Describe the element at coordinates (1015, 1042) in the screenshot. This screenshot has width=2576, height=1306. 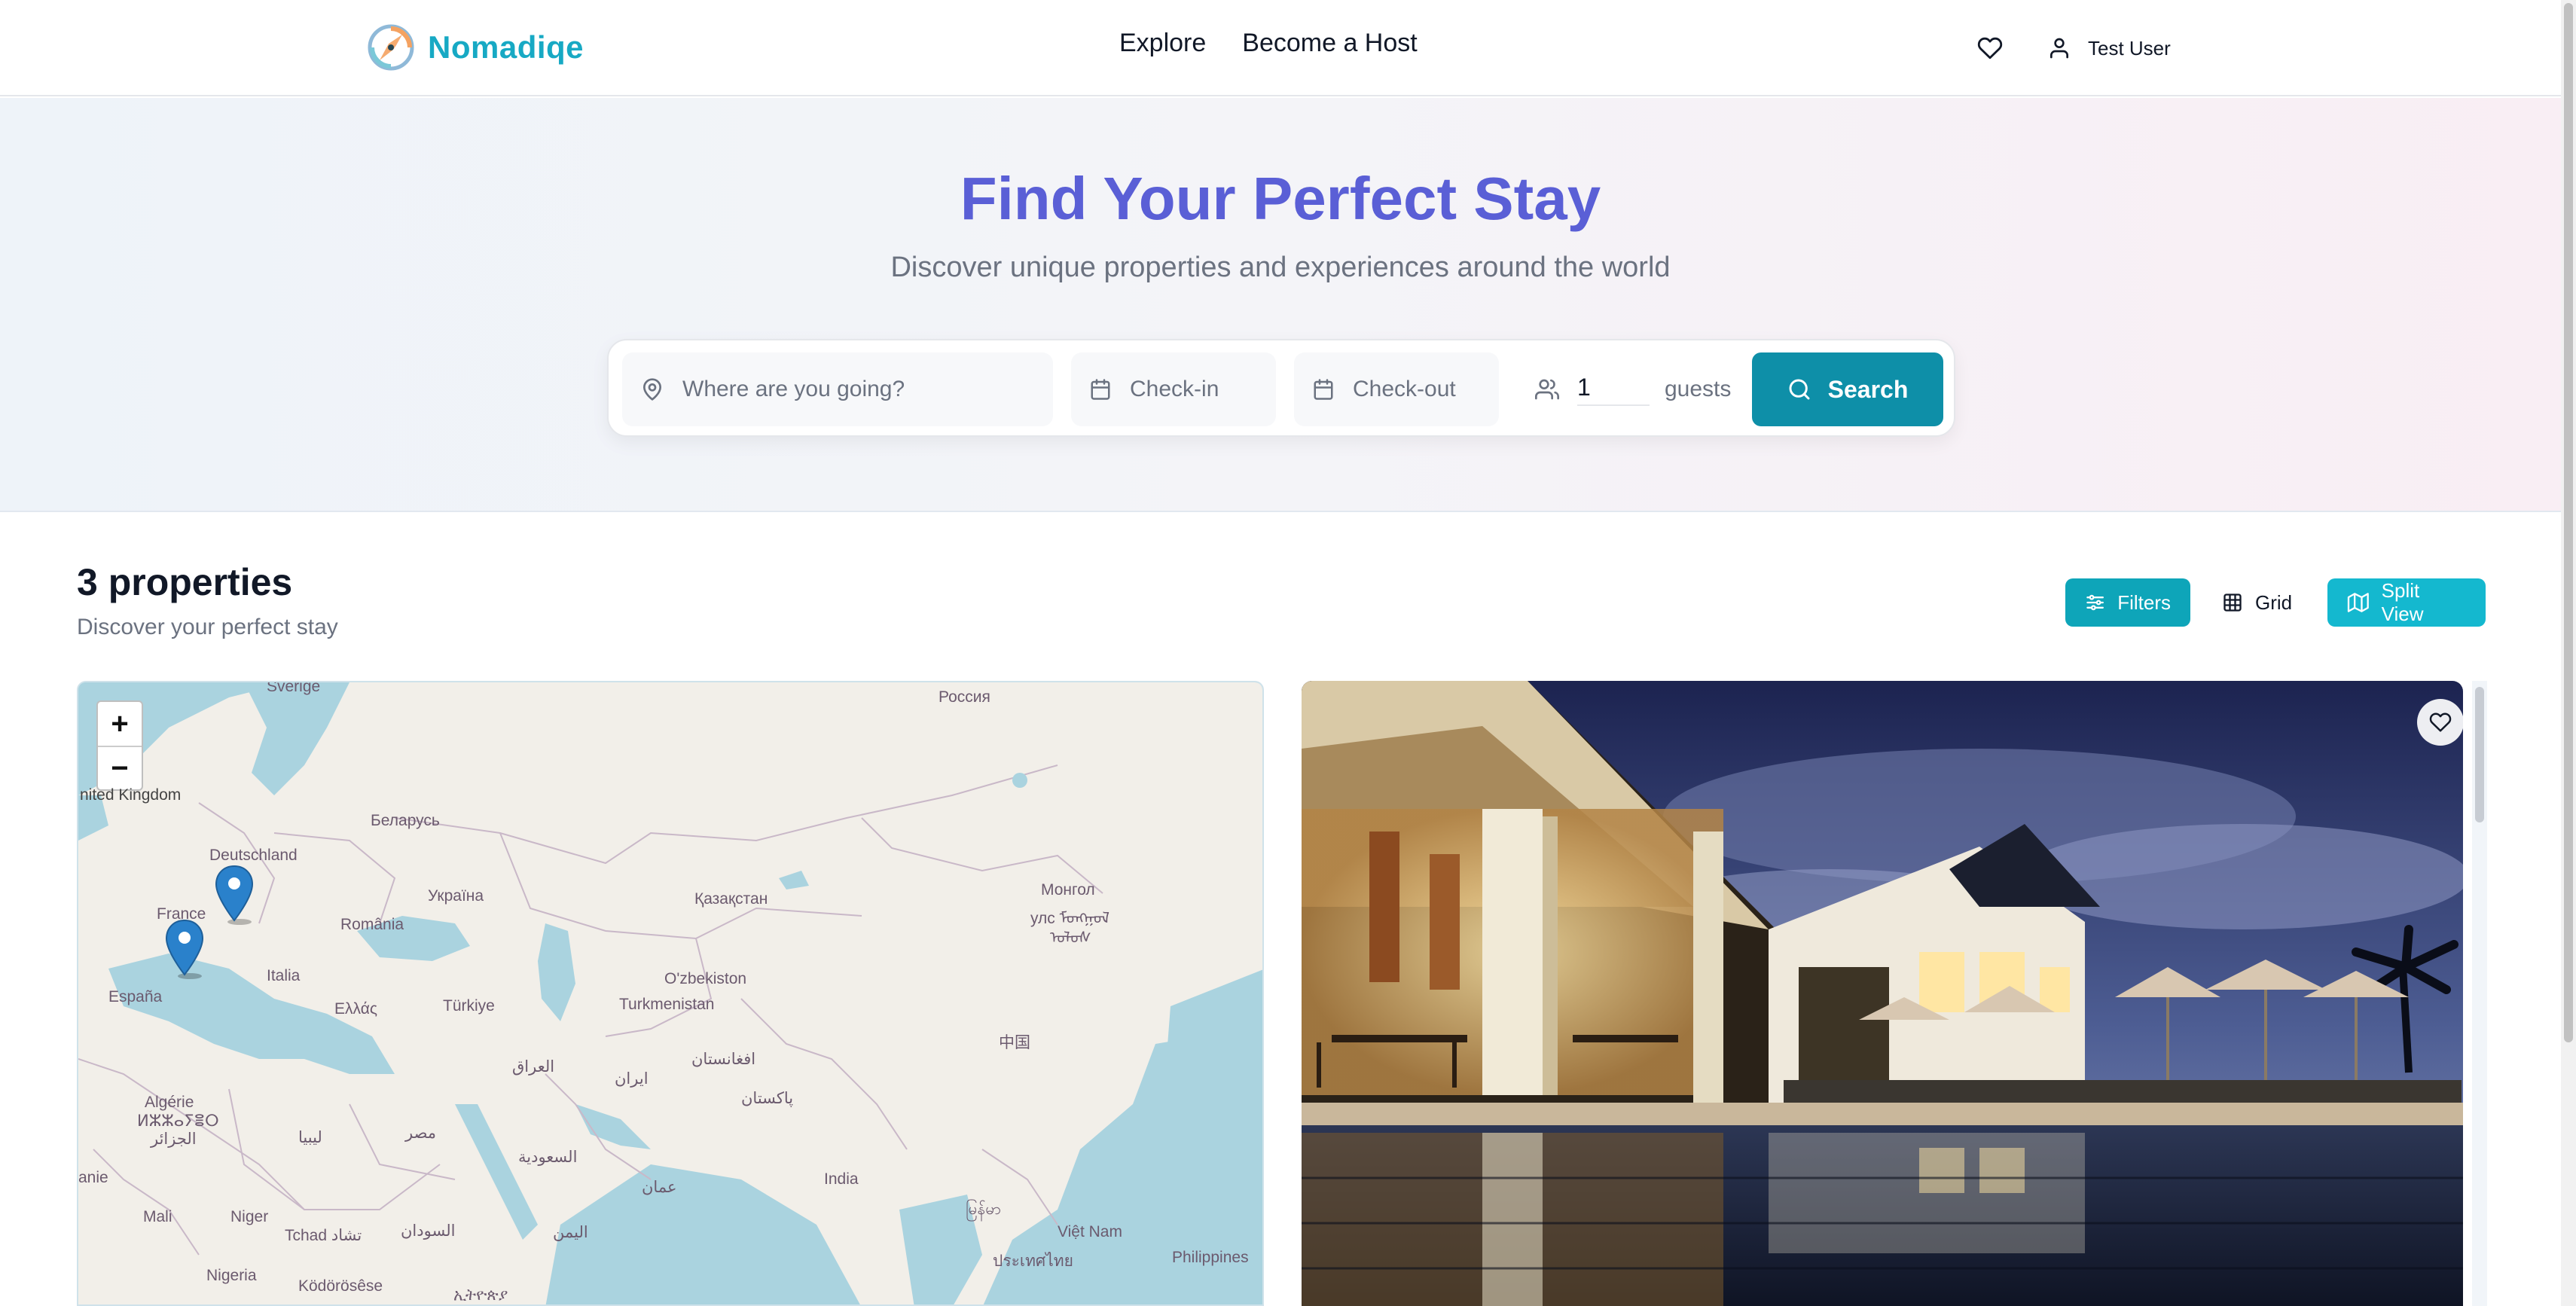
I see `map-label: 中国` at that location.